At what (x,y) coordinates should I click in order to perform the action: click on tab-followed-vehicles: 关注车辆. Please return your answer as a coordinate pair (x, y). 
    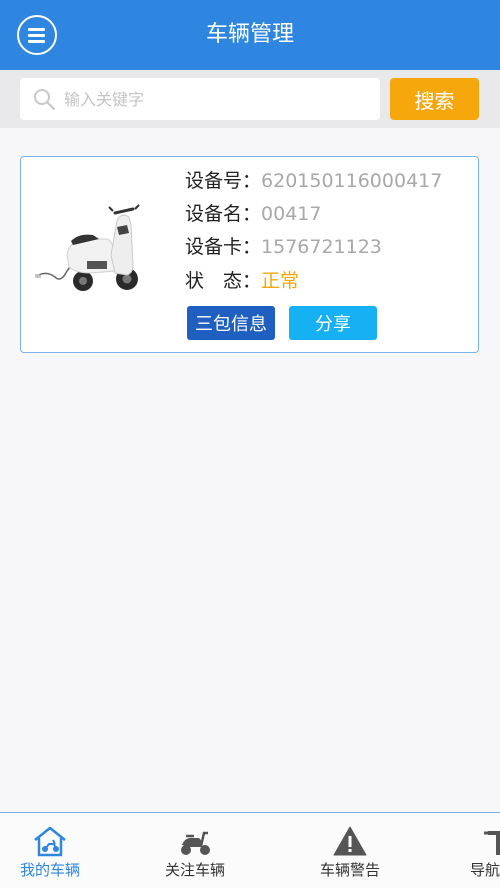
    Looking at the image, I should click on (195, 850).